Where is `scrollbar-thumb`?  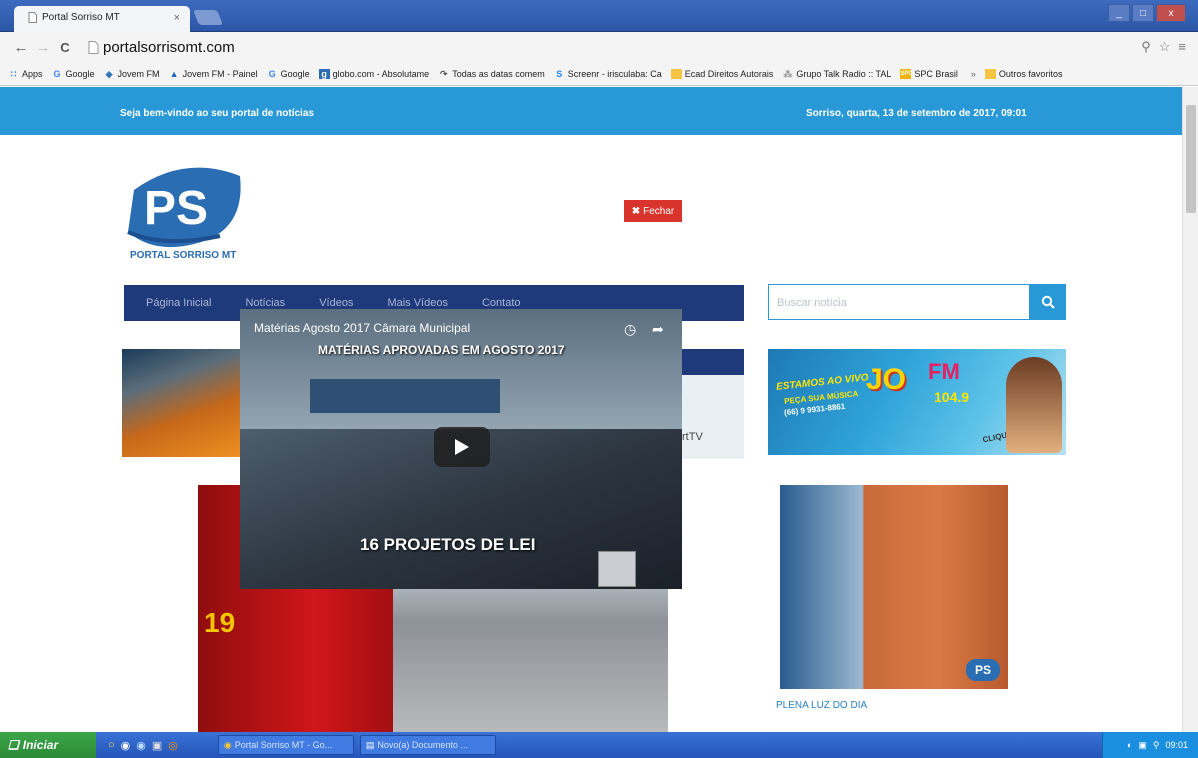 scrollbar-thumb is located at coordinates (1191, 159).